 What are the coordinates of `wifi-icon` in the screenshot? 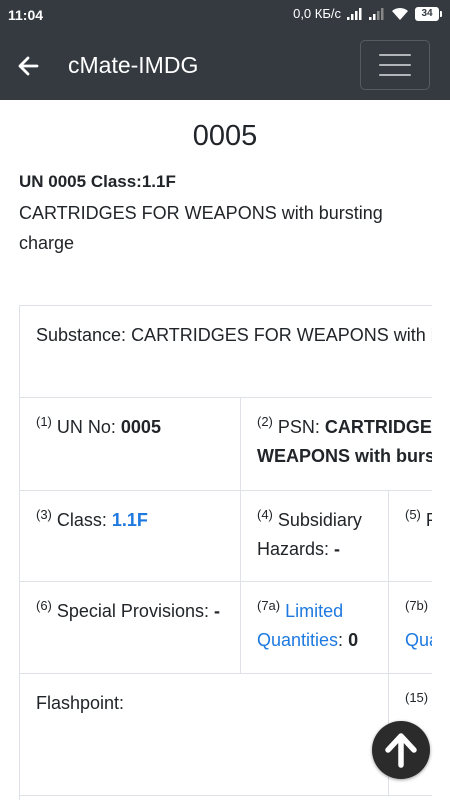 It's located at (400, 13).